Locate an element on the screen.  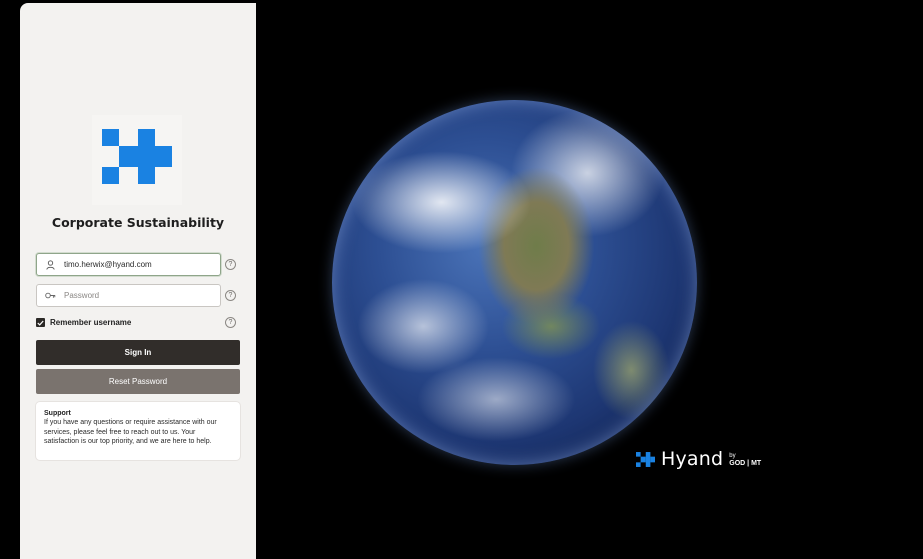
remember-username-option: Remember username is located at coordinates (83, 322).